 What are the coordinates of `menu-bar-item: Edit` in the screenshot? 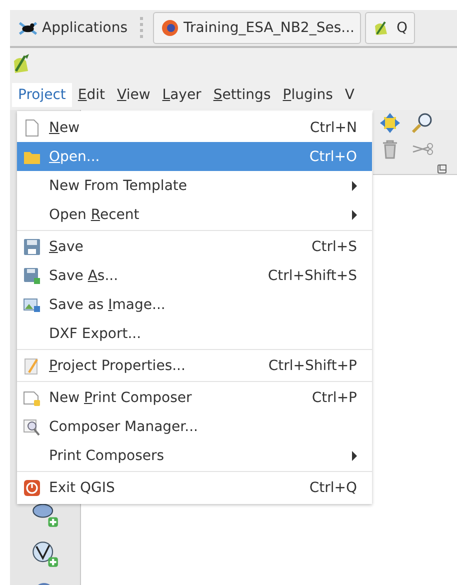 It's located at (92, 95).